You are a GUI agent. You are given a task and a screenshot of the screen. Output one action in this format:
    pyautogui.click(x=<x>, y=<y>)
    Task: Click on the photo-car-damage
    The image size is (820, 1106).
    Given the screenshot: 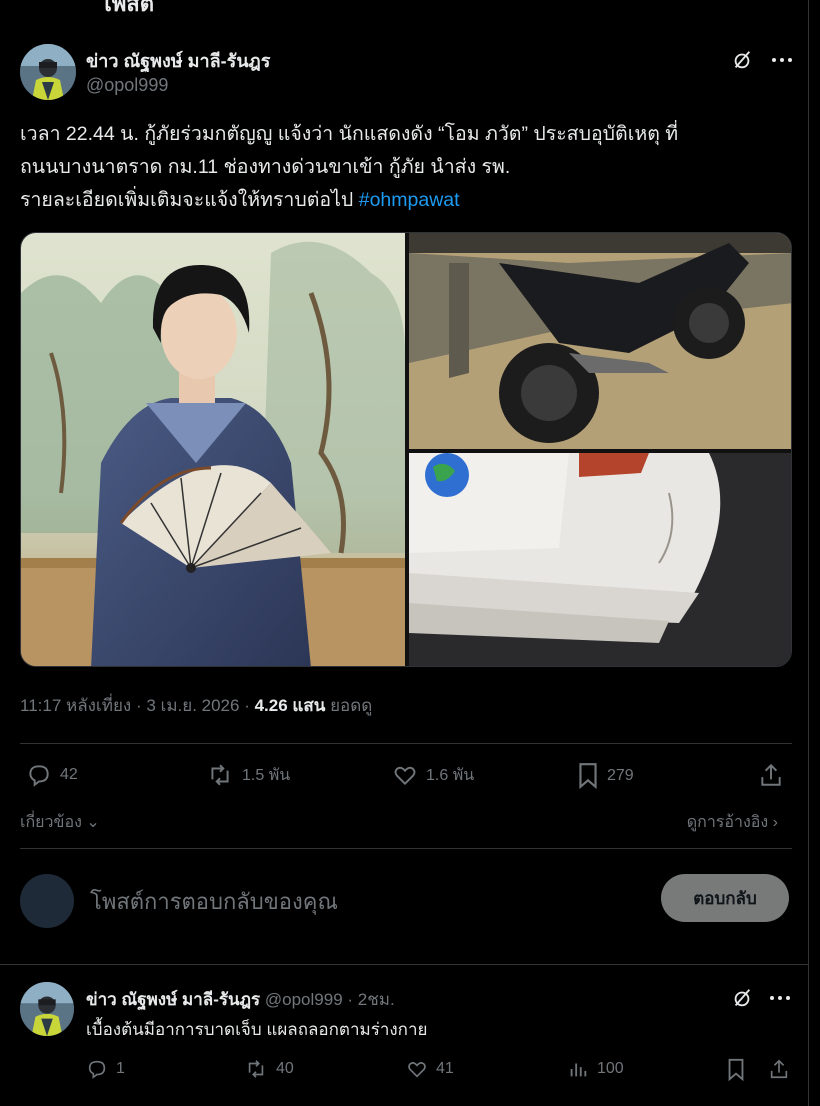 What is the action you would take?
    pyautogui.click(x=600, y=559)
    